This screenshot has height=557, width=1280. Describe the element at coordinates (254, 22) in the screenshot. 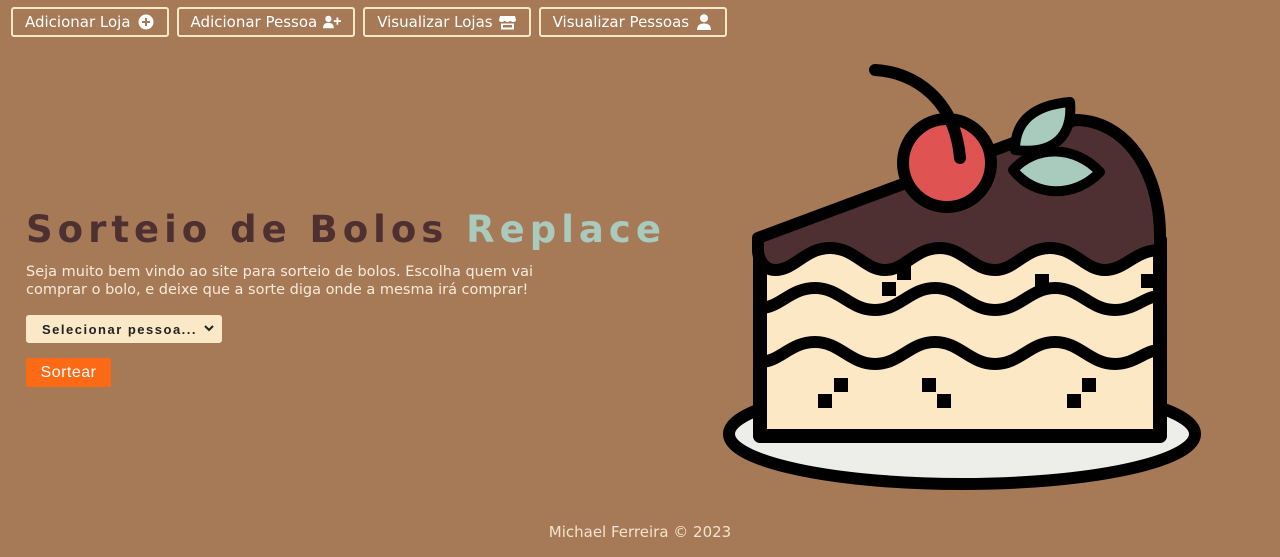

I see `add-person-label: Adicionar Pessoa` at that location.